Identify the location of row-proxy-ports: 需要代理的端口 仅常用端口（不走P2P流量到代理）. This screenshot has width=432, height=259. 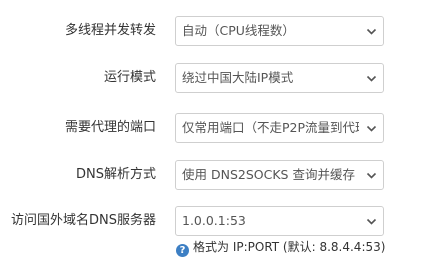
(216, 128).